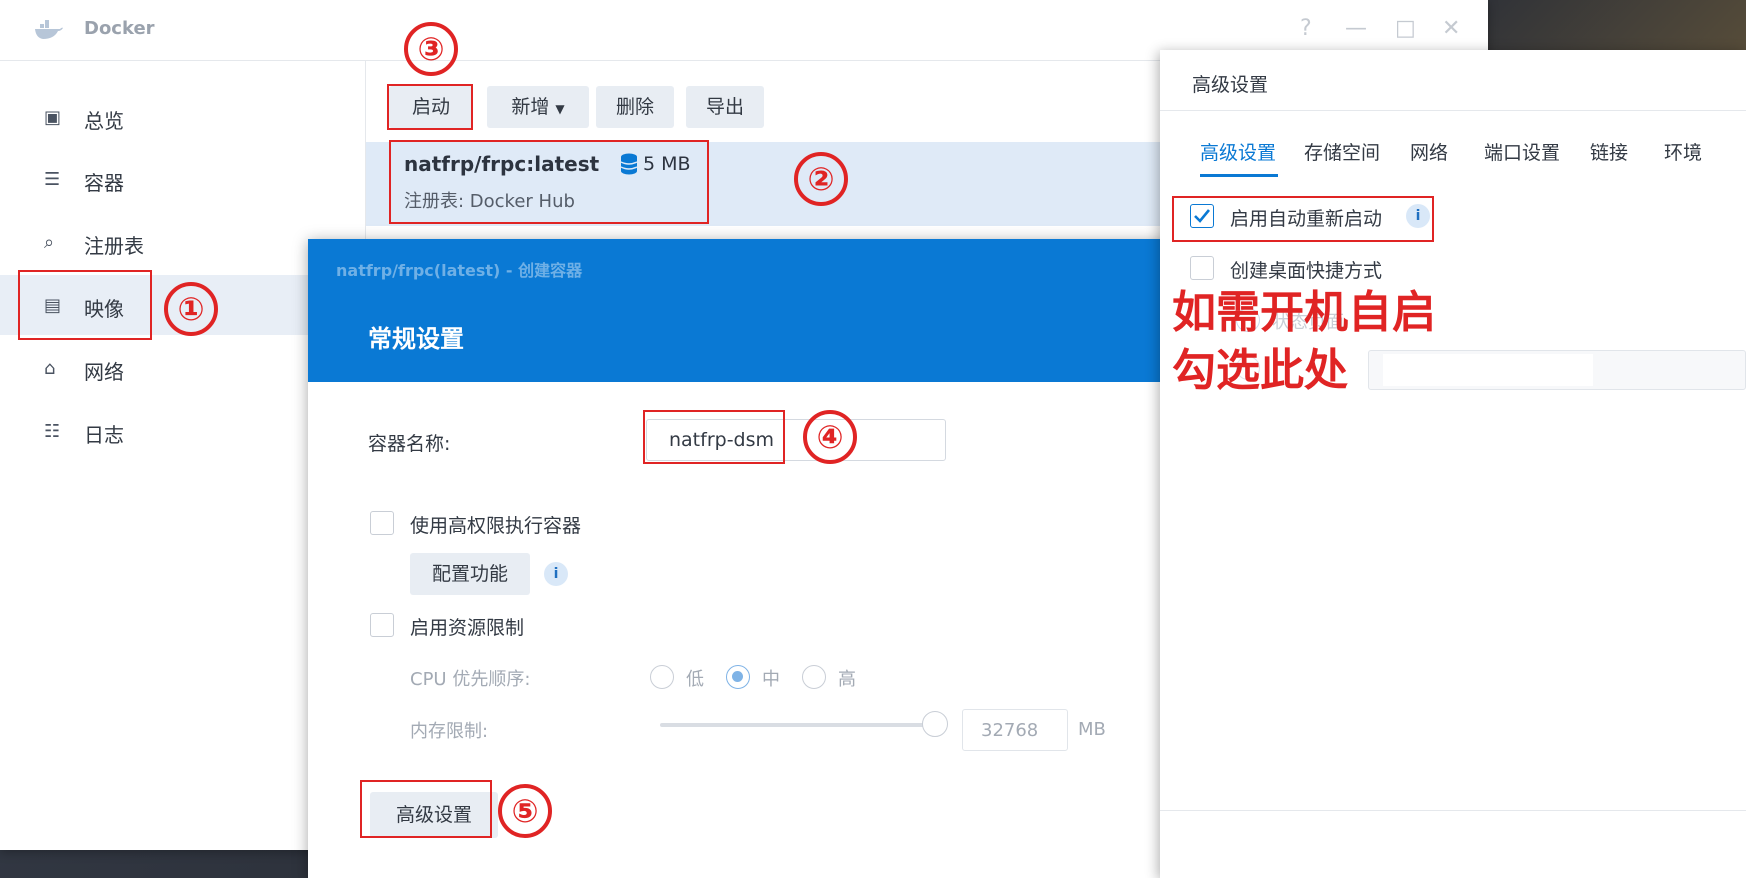 This screenshot has width=1746, height=878. What do you see at coordinates (459, 270) in the screenshot?
I see `dialog-subtitle: natfrp/frpc(latest) - 创建容器` at bounding box center [459, 270].